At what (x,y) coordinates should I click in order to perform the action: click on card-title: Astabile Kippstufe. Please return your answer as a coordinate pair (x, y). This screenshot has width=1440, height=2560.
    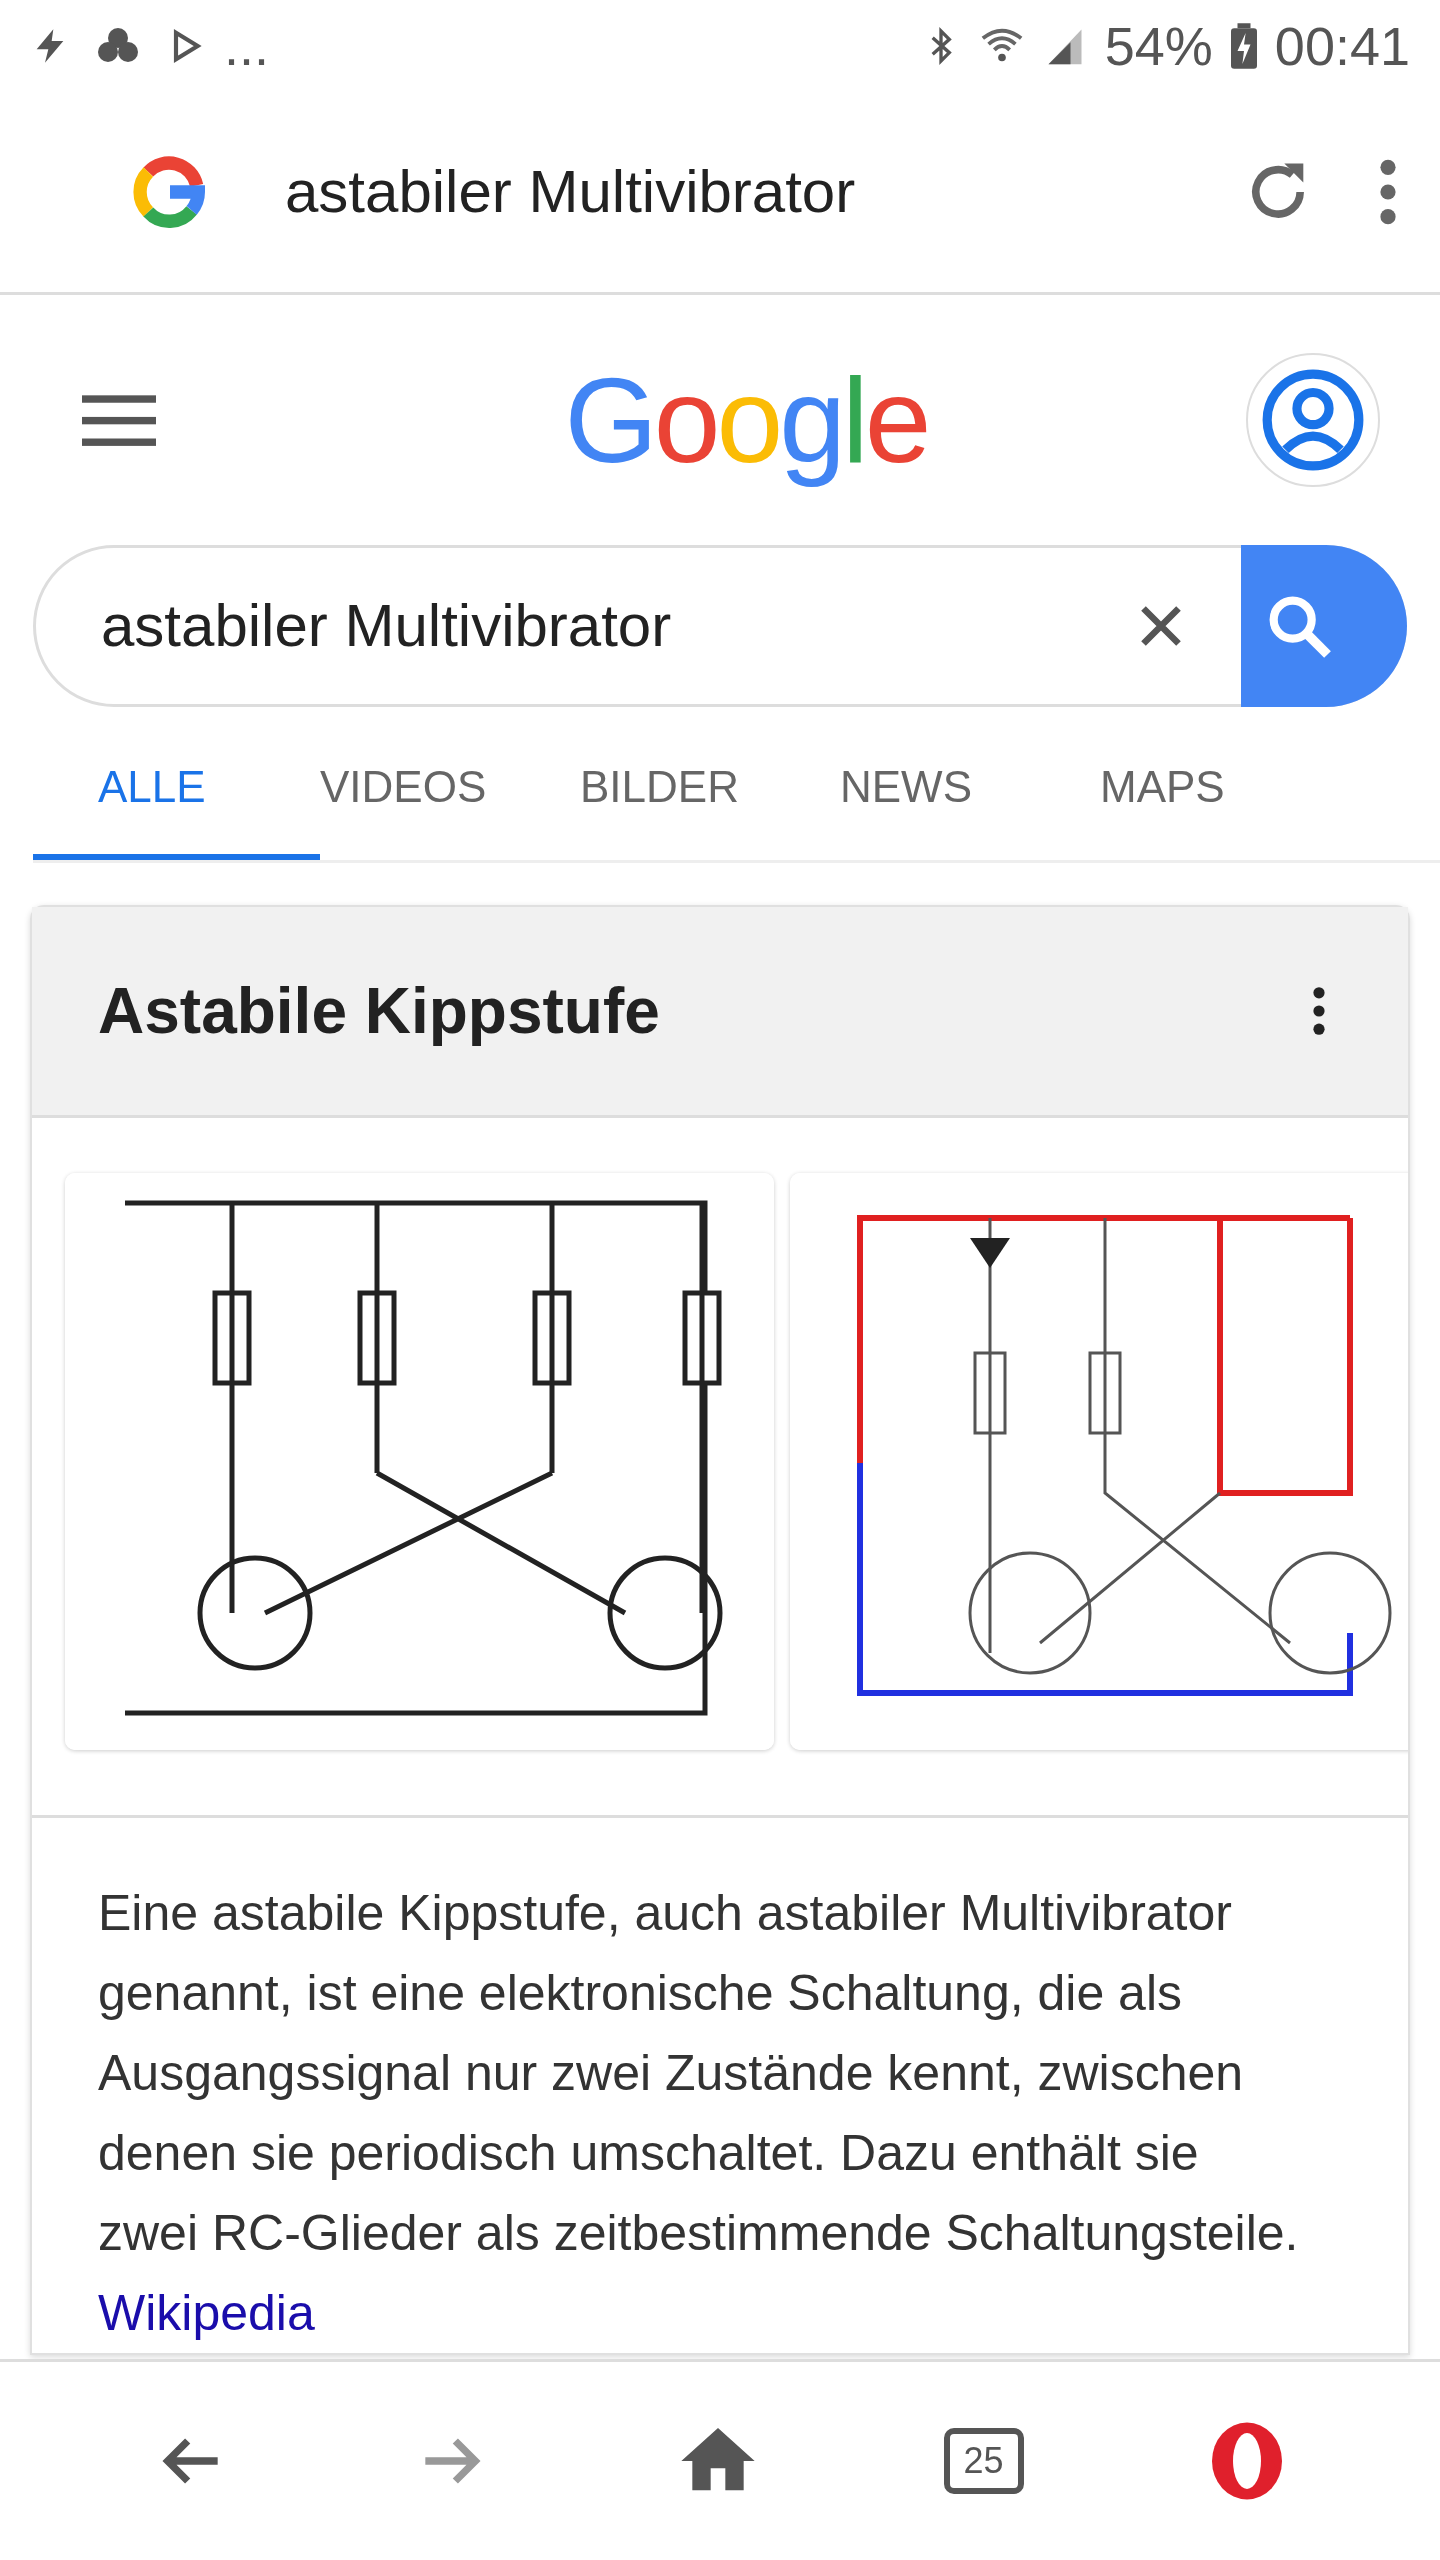
    Looking at the image, I should click on (379, 1010).